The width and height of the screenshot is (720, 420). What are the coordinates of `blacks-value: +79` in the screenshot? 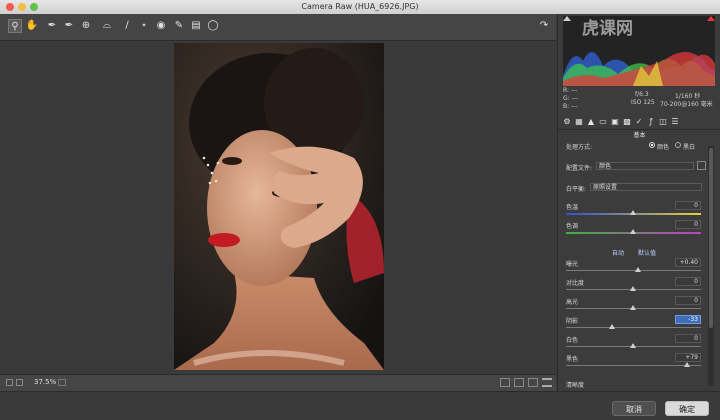 It's located at (688, 357).